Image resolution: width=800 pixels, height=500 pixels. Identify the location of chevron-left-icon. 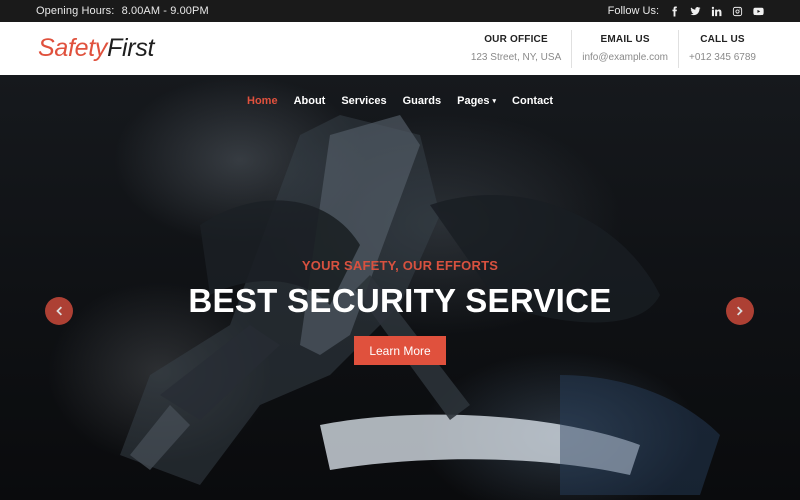
(59, 311).